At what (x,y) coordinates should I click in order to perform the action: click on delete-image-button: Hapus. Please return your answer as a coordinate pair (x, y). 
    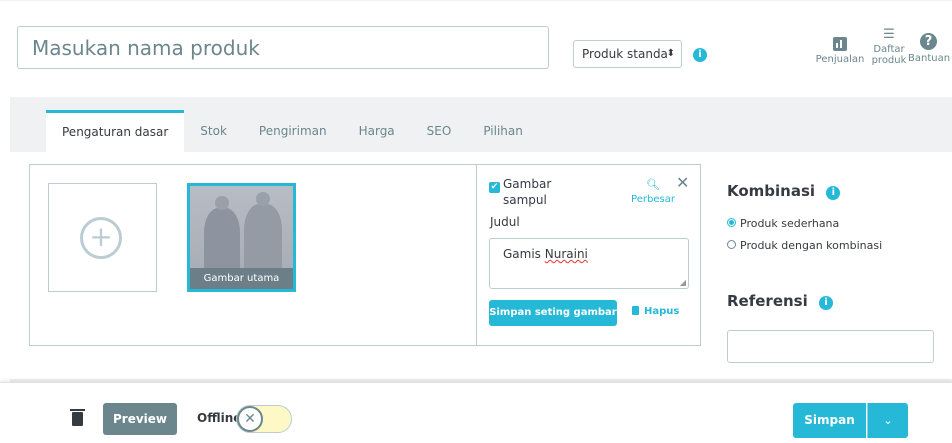
    Looking at the image, I should click on (655, 311).